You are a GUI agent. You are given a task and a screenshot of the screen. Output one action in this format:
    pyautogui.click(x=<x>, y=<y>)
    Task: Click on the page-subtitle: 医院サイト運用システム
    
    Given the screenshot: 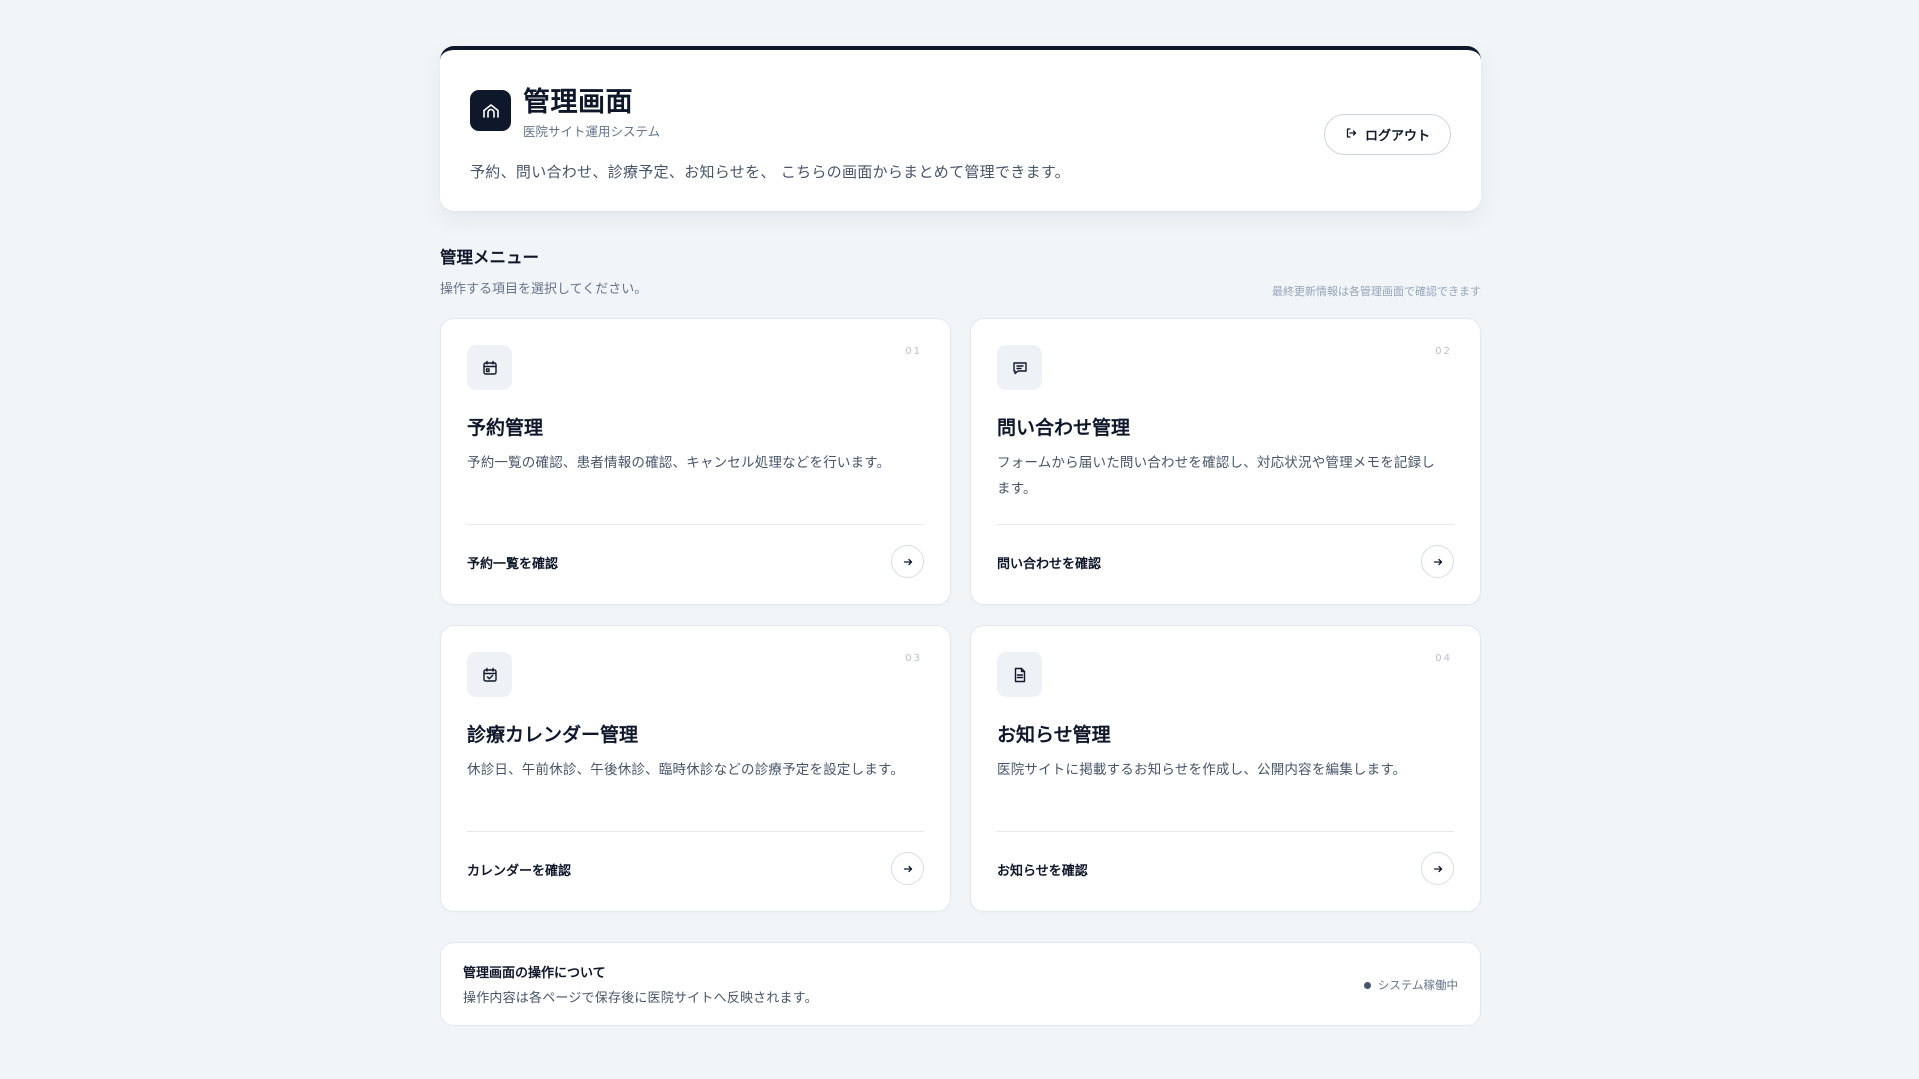 What is the action you would take?
    pyautogui.click(x=592, y=131)
    